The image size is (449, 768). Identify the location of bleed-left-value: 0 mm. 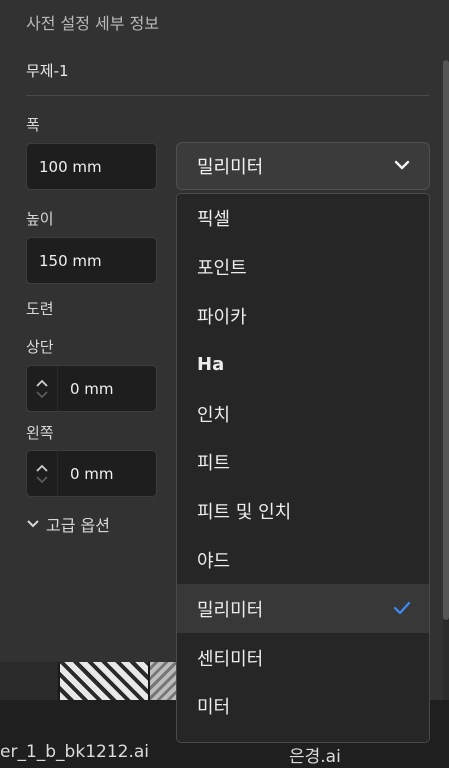
(92, 473).